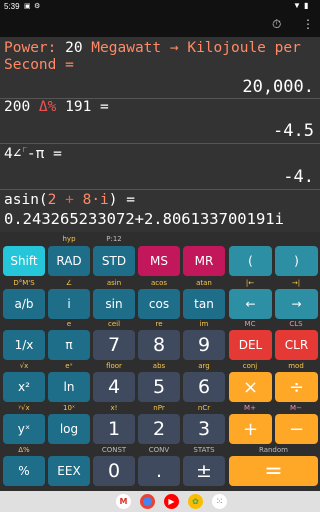 The height and width of the screenshot is (512, 320). I want to click on floor-label: floor, so click(114, 366).